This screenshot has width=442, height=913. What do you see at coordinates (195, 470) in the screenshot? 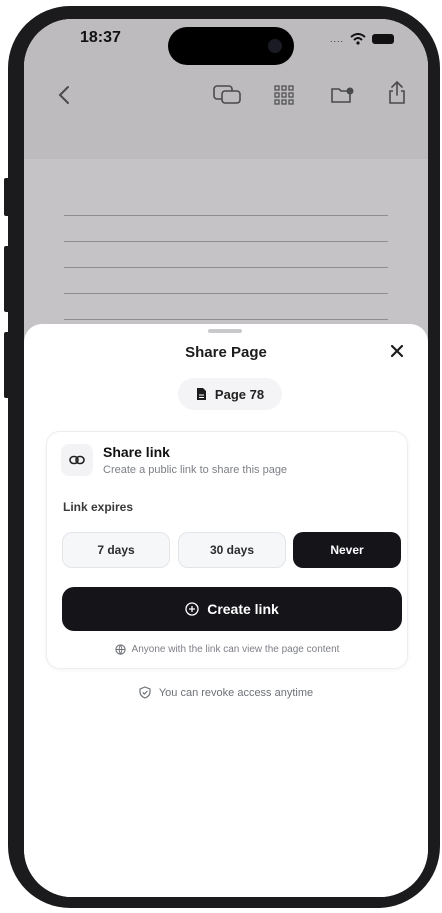
I see `share-link-subtitle: Create a public link to share this page` at bounding box center [195, 470].